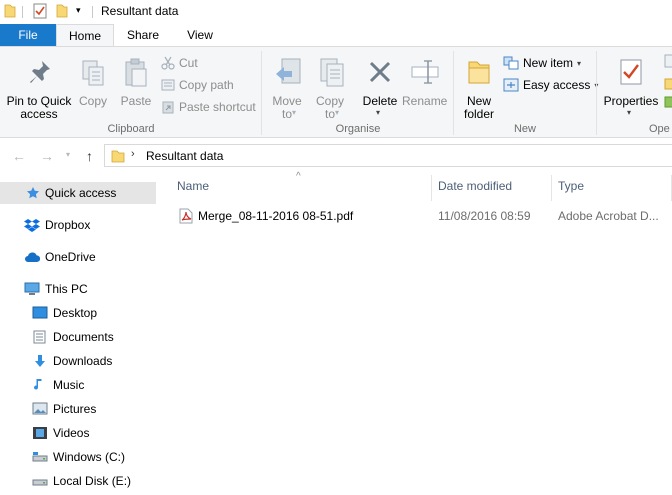  I want to click on column-header-name: Name, so click(193, 186).